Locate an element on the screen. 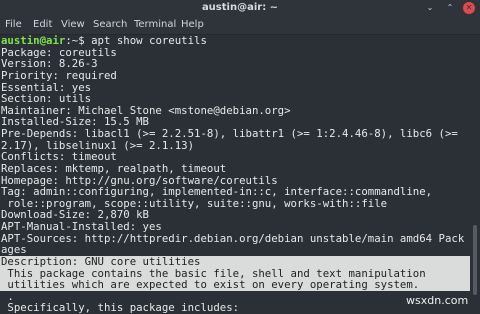 The height and width of the screenshot is (314, 480). menu-view: View is located at coordinates (73, 24).